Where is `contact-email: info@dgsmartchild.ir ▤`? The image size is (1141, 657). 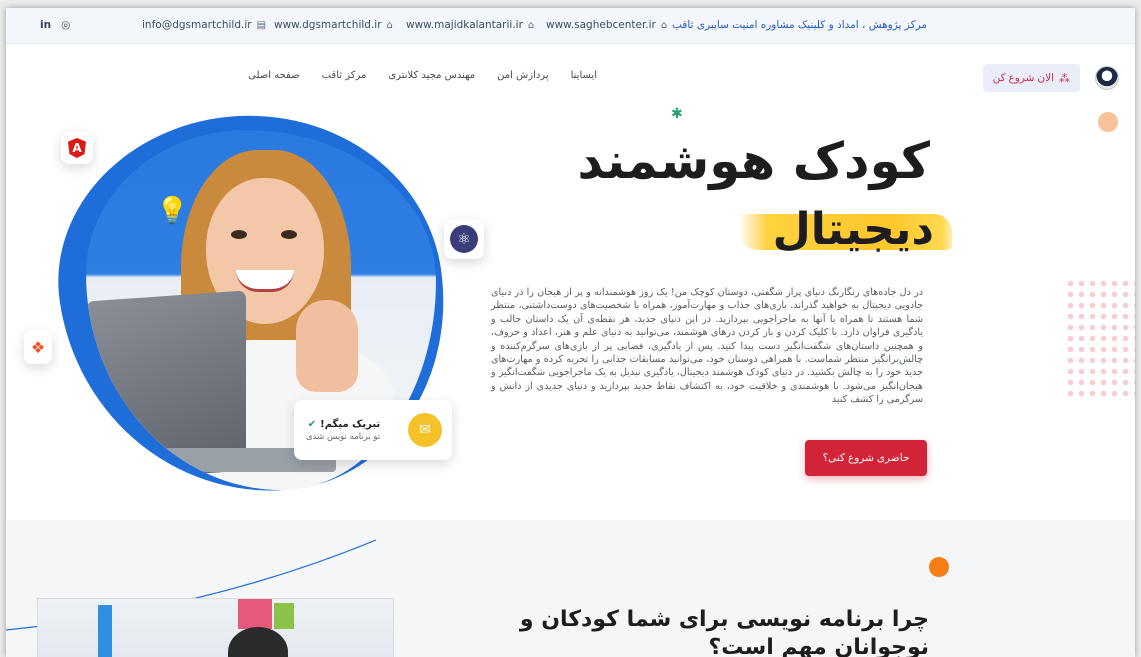
contact-email: info@dgsmartchild.ir ▤ is located at coordinates (204, 25).